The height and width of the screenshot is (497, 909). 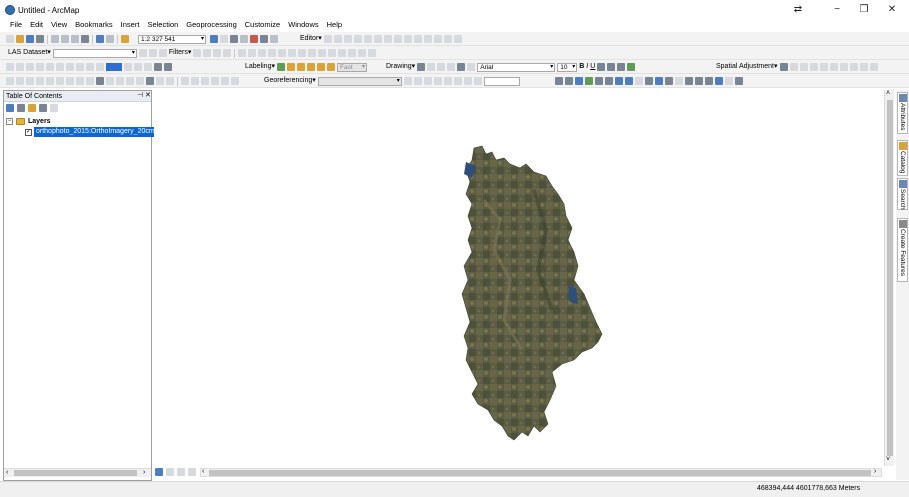 What do you see at coordinates (431, 67) in the screenshot?
I see `rotate-element-icon` at bounding box center [431, 67].